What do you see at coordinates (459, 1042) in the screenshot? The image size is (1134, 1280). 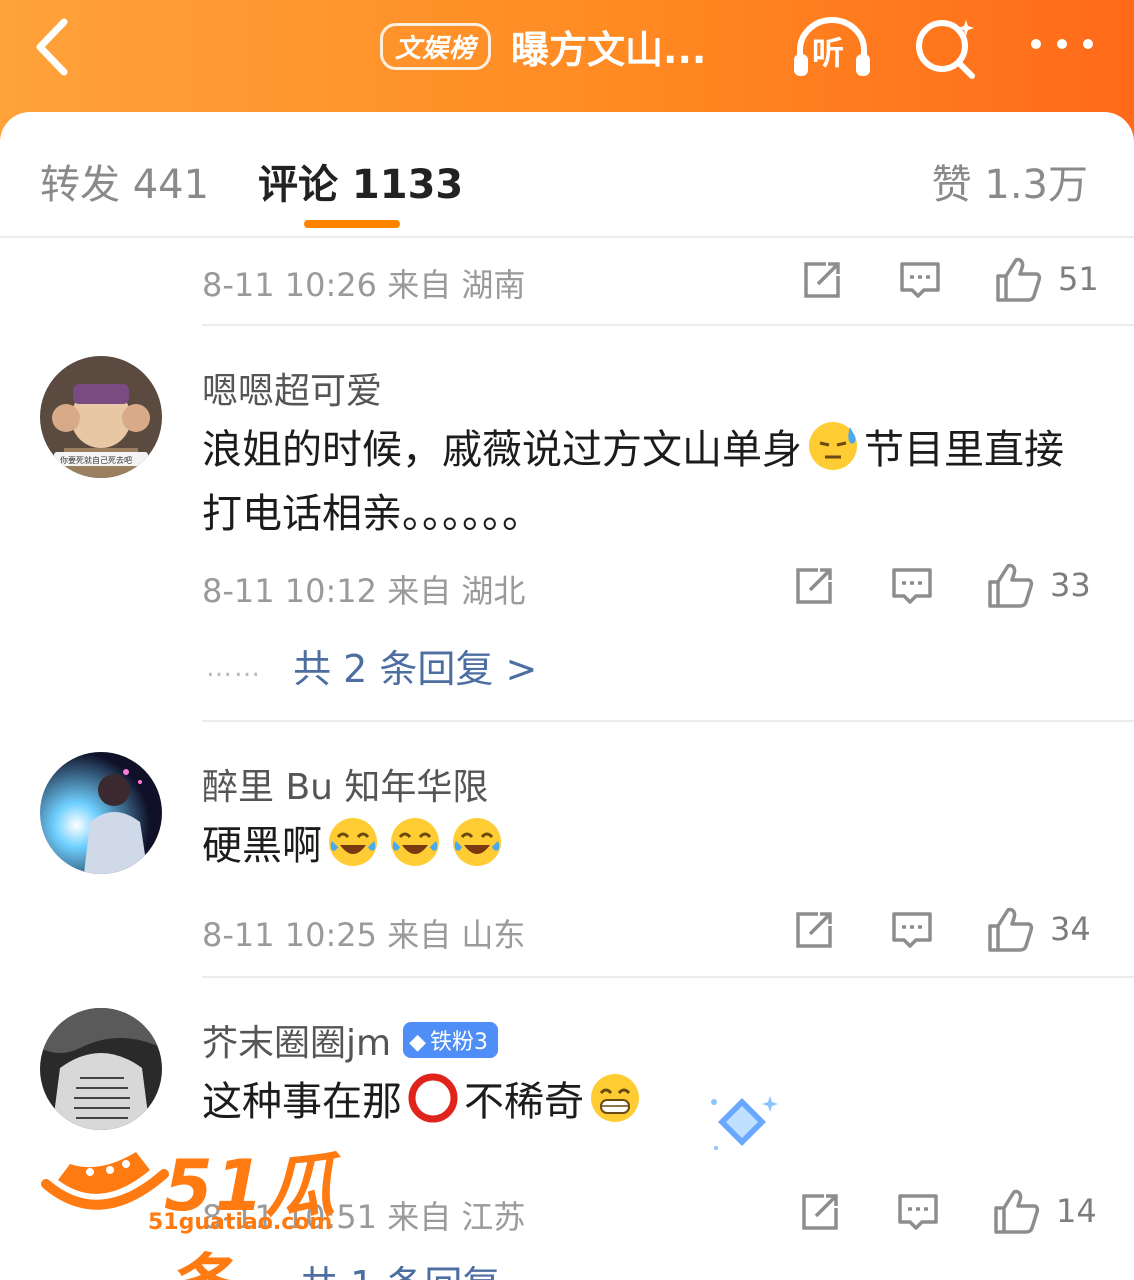 I see `fan-badge-label: 铁粉3` at bounding box center [459, 1042].